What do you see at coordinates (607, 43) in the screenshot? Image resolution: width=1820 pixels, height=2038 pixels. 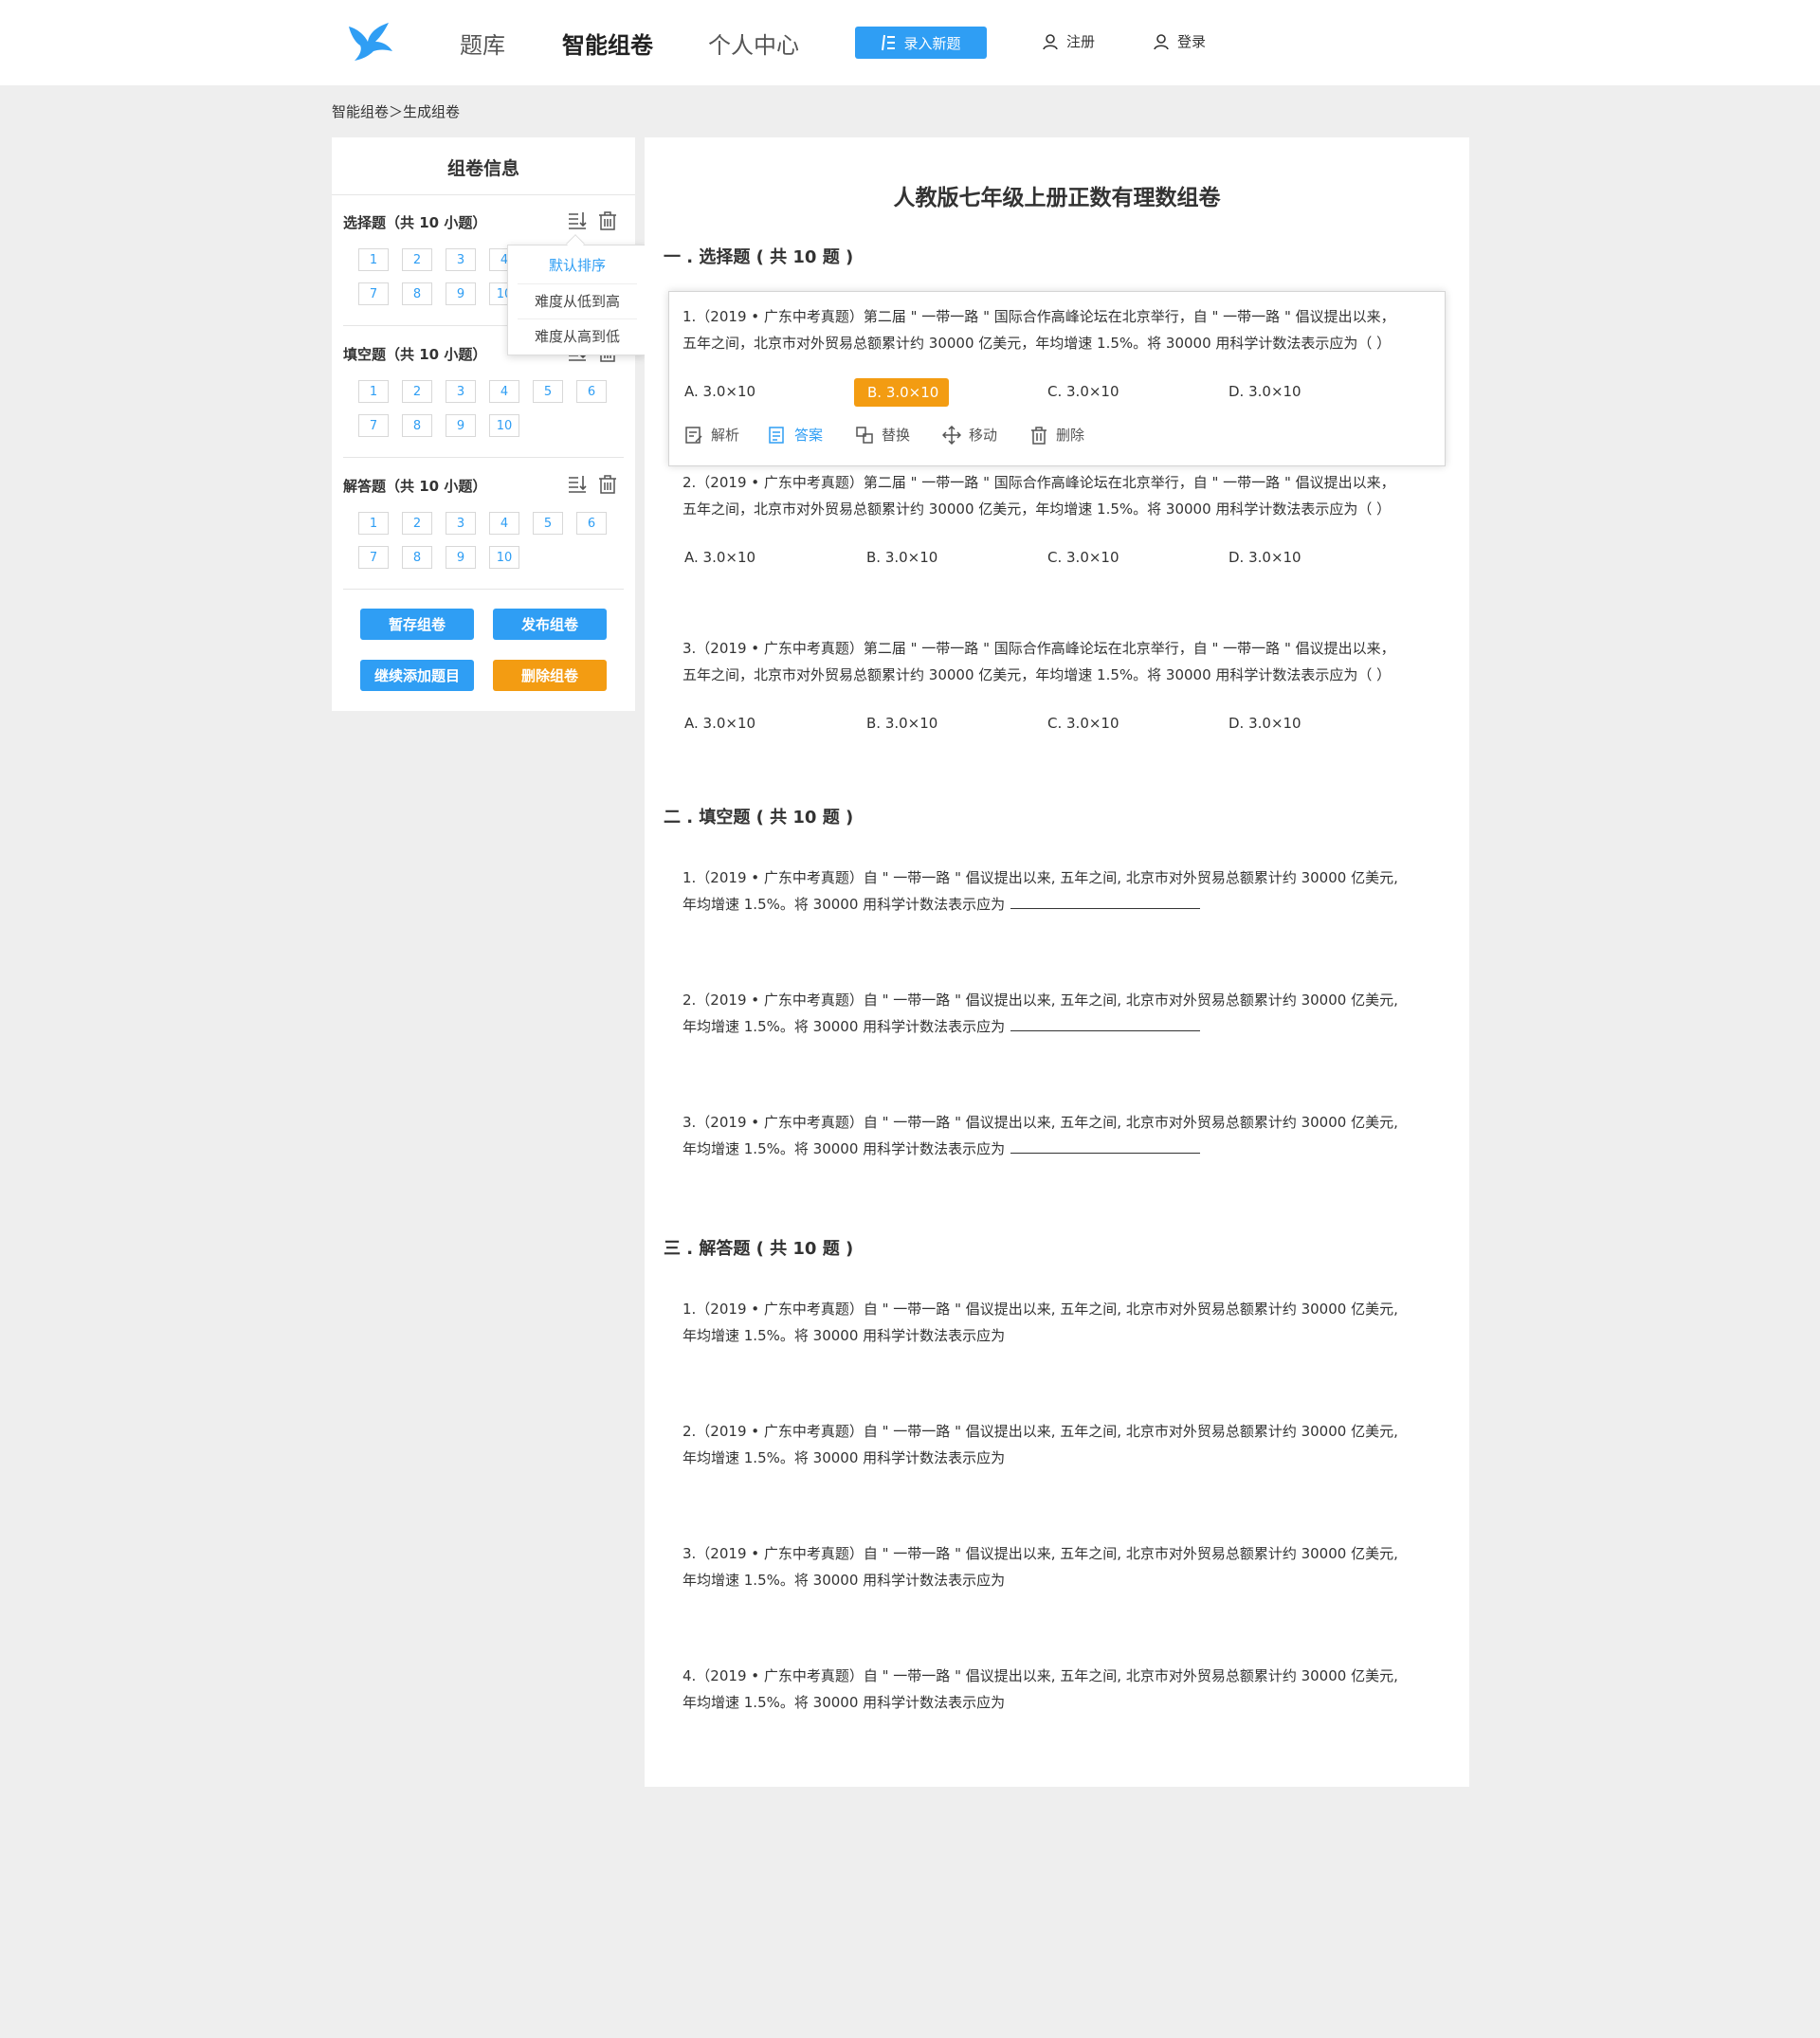 I see `nav-smart-paper: 智能组卷` at bounding box center [607, 43].